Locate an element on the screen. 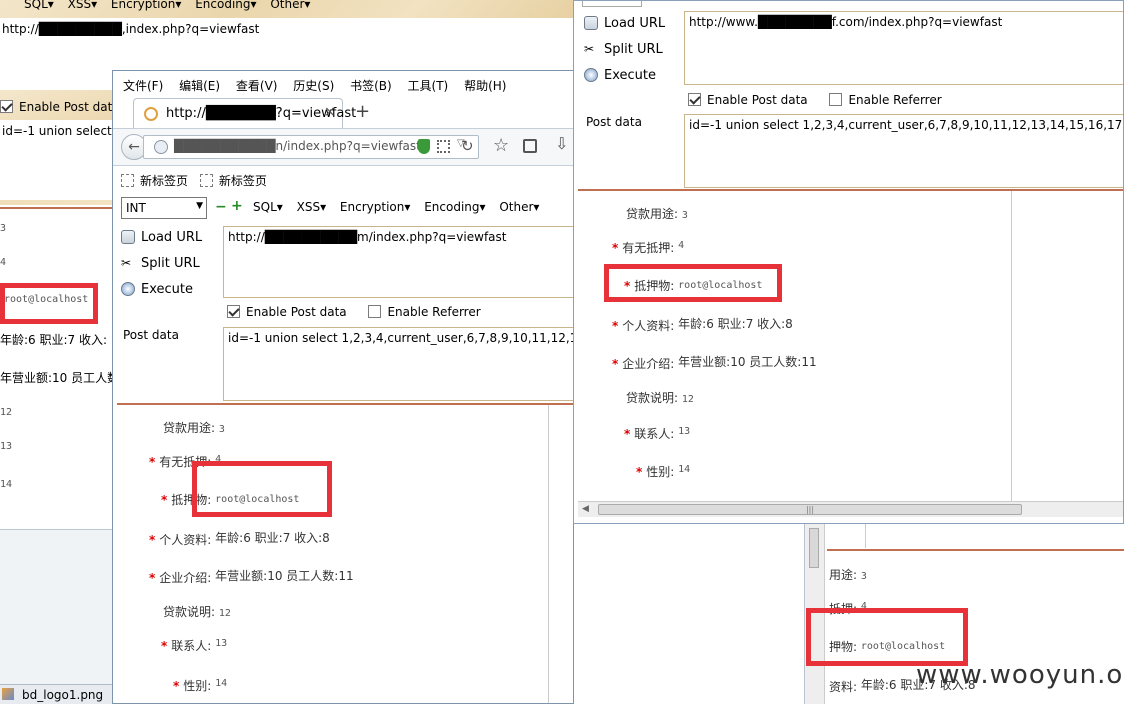 The image size is (1124, 704). right-execute-button: Execute is located at coordinates (634, 75).